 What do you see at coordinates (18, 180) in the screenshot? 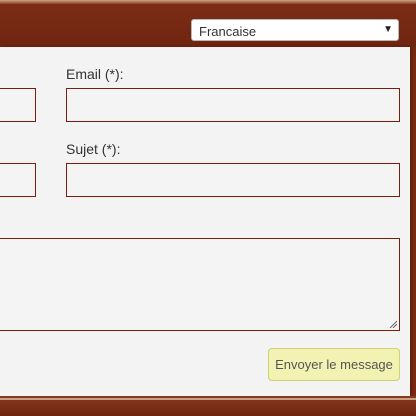
I see `phone-field` at bounding box center [18, 180].